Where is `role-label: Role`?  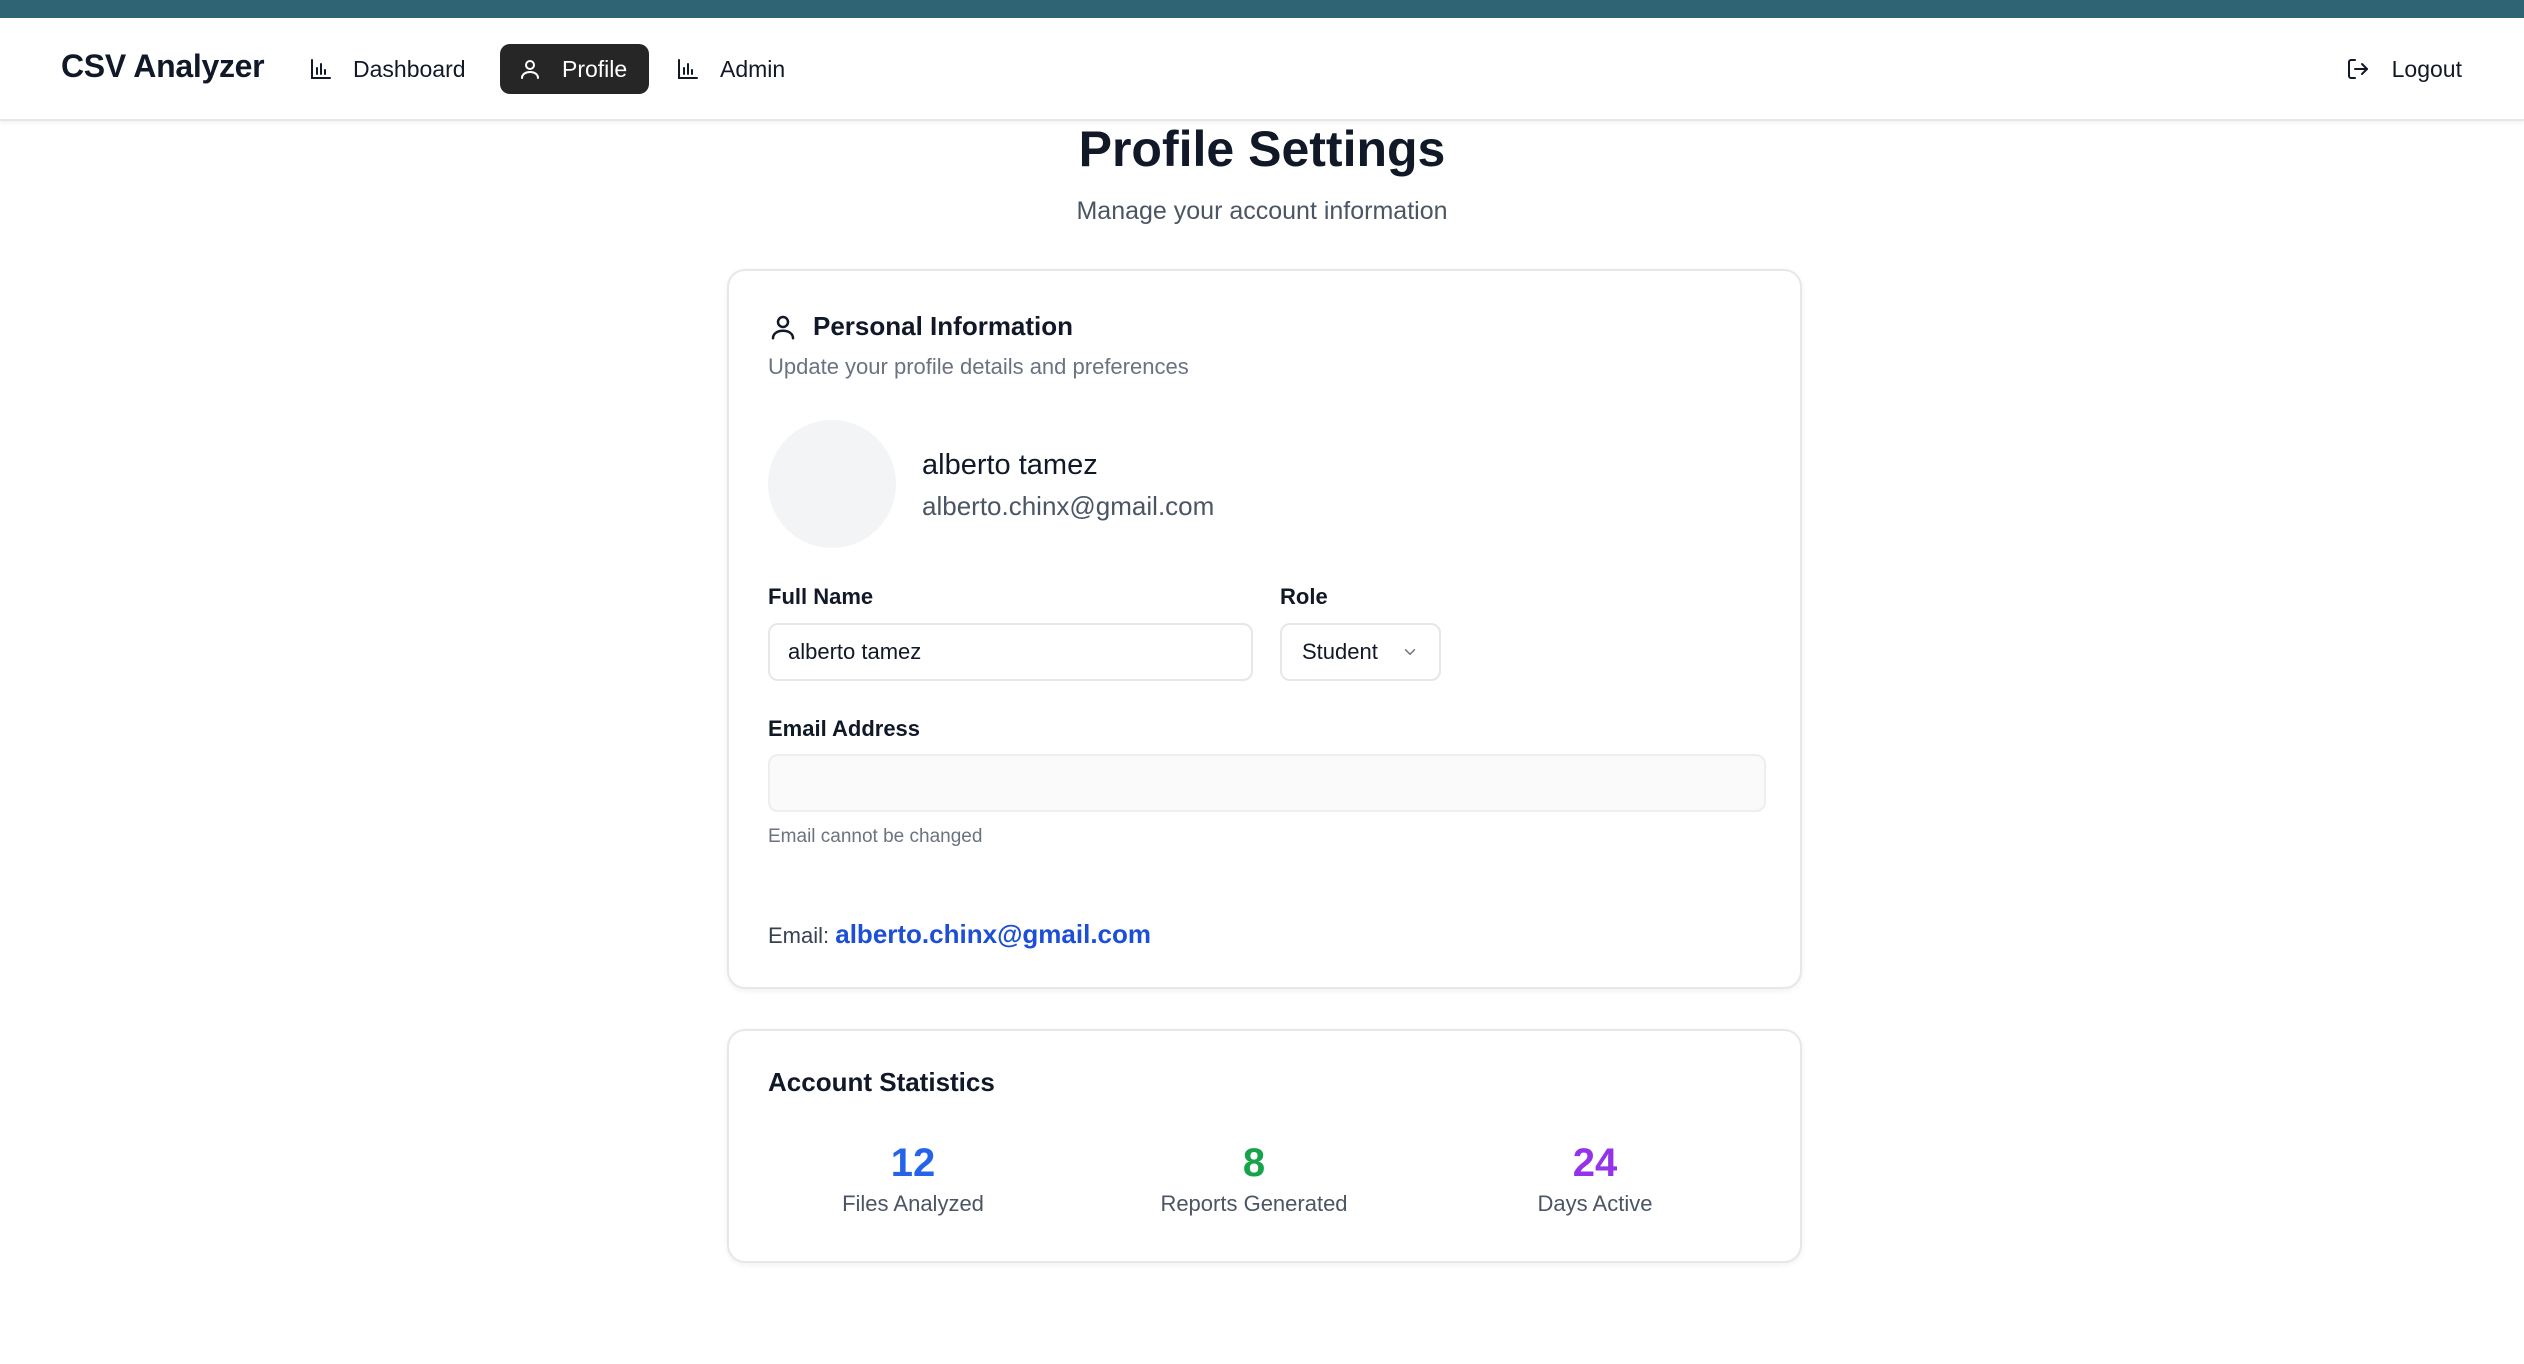 role-label: Role is located at coordinates (1304, 596).